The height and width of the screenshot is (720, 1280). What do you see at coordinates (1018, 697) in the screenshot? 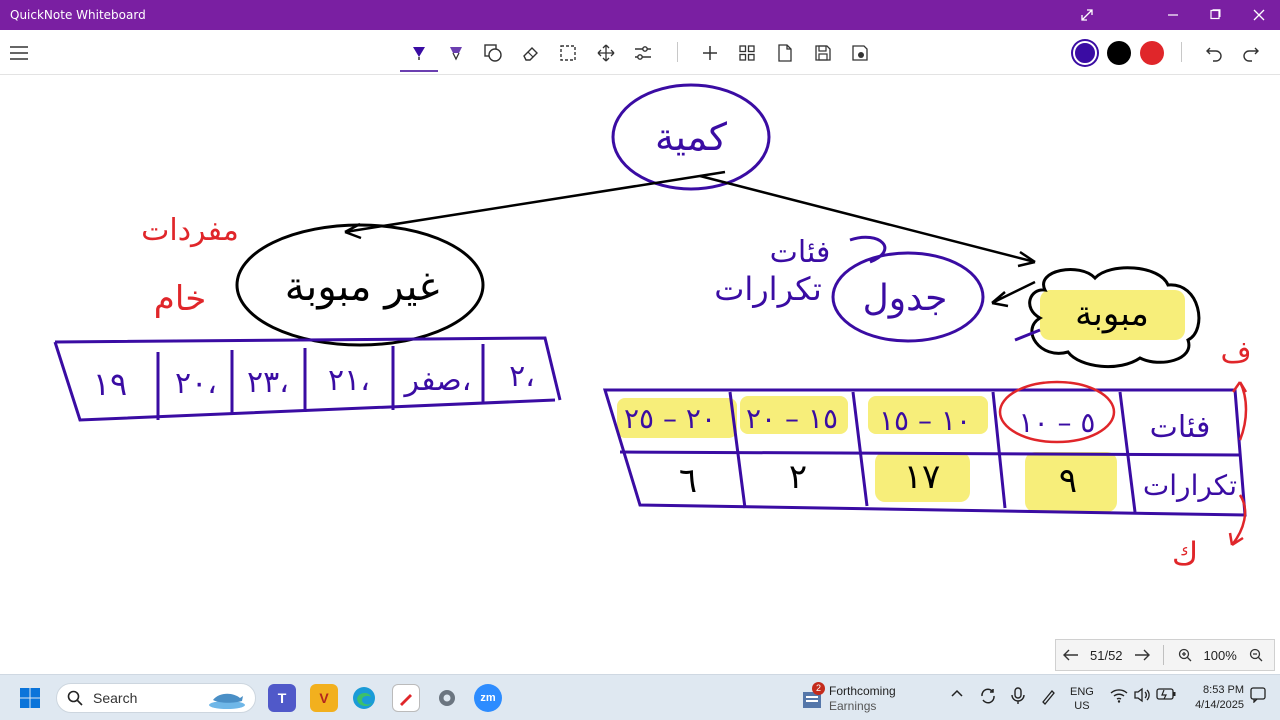
I see `microphone-icon` at bounding box center [1018, 697].